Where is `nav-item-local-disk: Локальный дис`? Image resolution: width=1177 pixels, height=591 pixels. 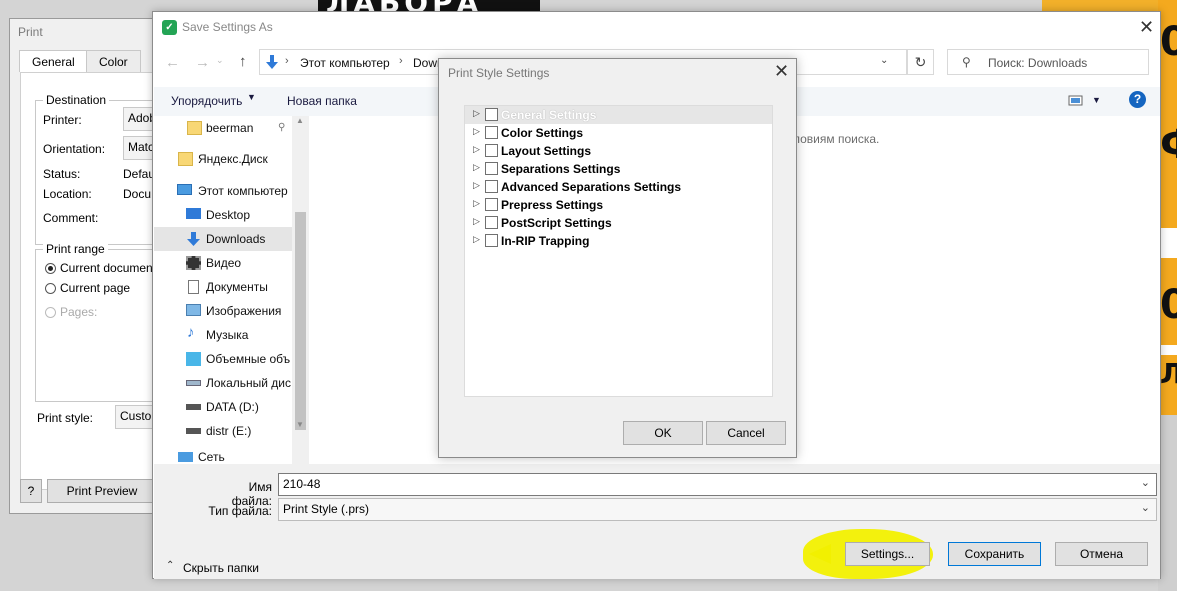 nav-item-local-disk: Локальный дис is located at coordinates (223, 383).